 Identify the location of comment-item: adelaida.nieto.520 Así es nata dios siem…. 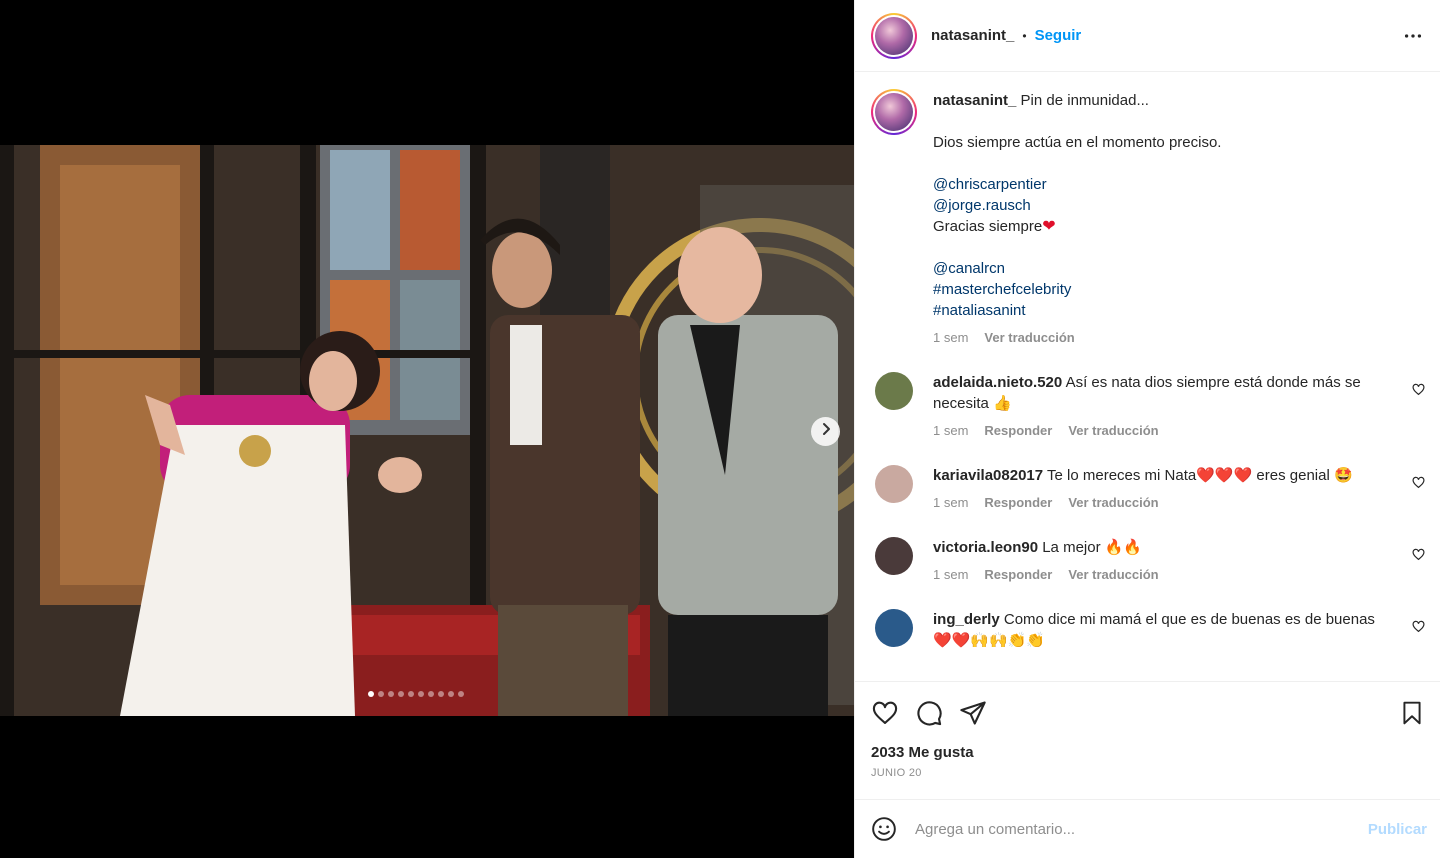
(1148, 406).